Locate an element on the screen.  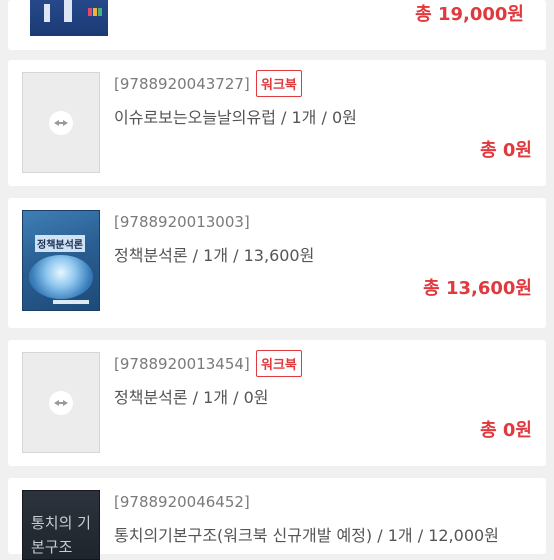
book-cover-image: 정책분석론 is located at coordinates (61, 260).